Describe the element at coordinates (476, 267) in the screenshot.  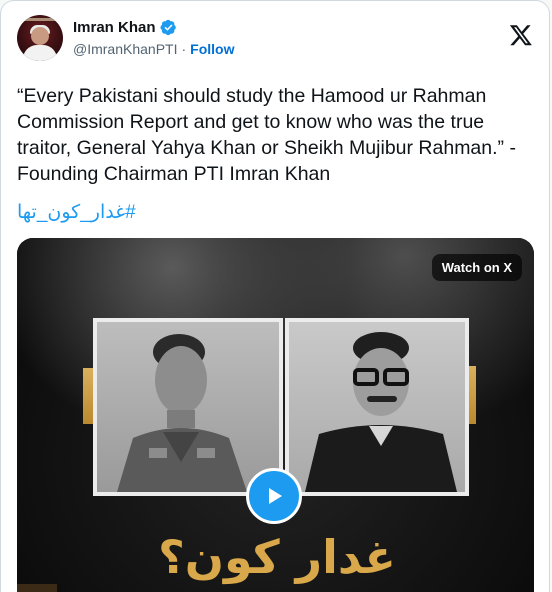
I see `watch-on-x-label: Watch on X` at that location.